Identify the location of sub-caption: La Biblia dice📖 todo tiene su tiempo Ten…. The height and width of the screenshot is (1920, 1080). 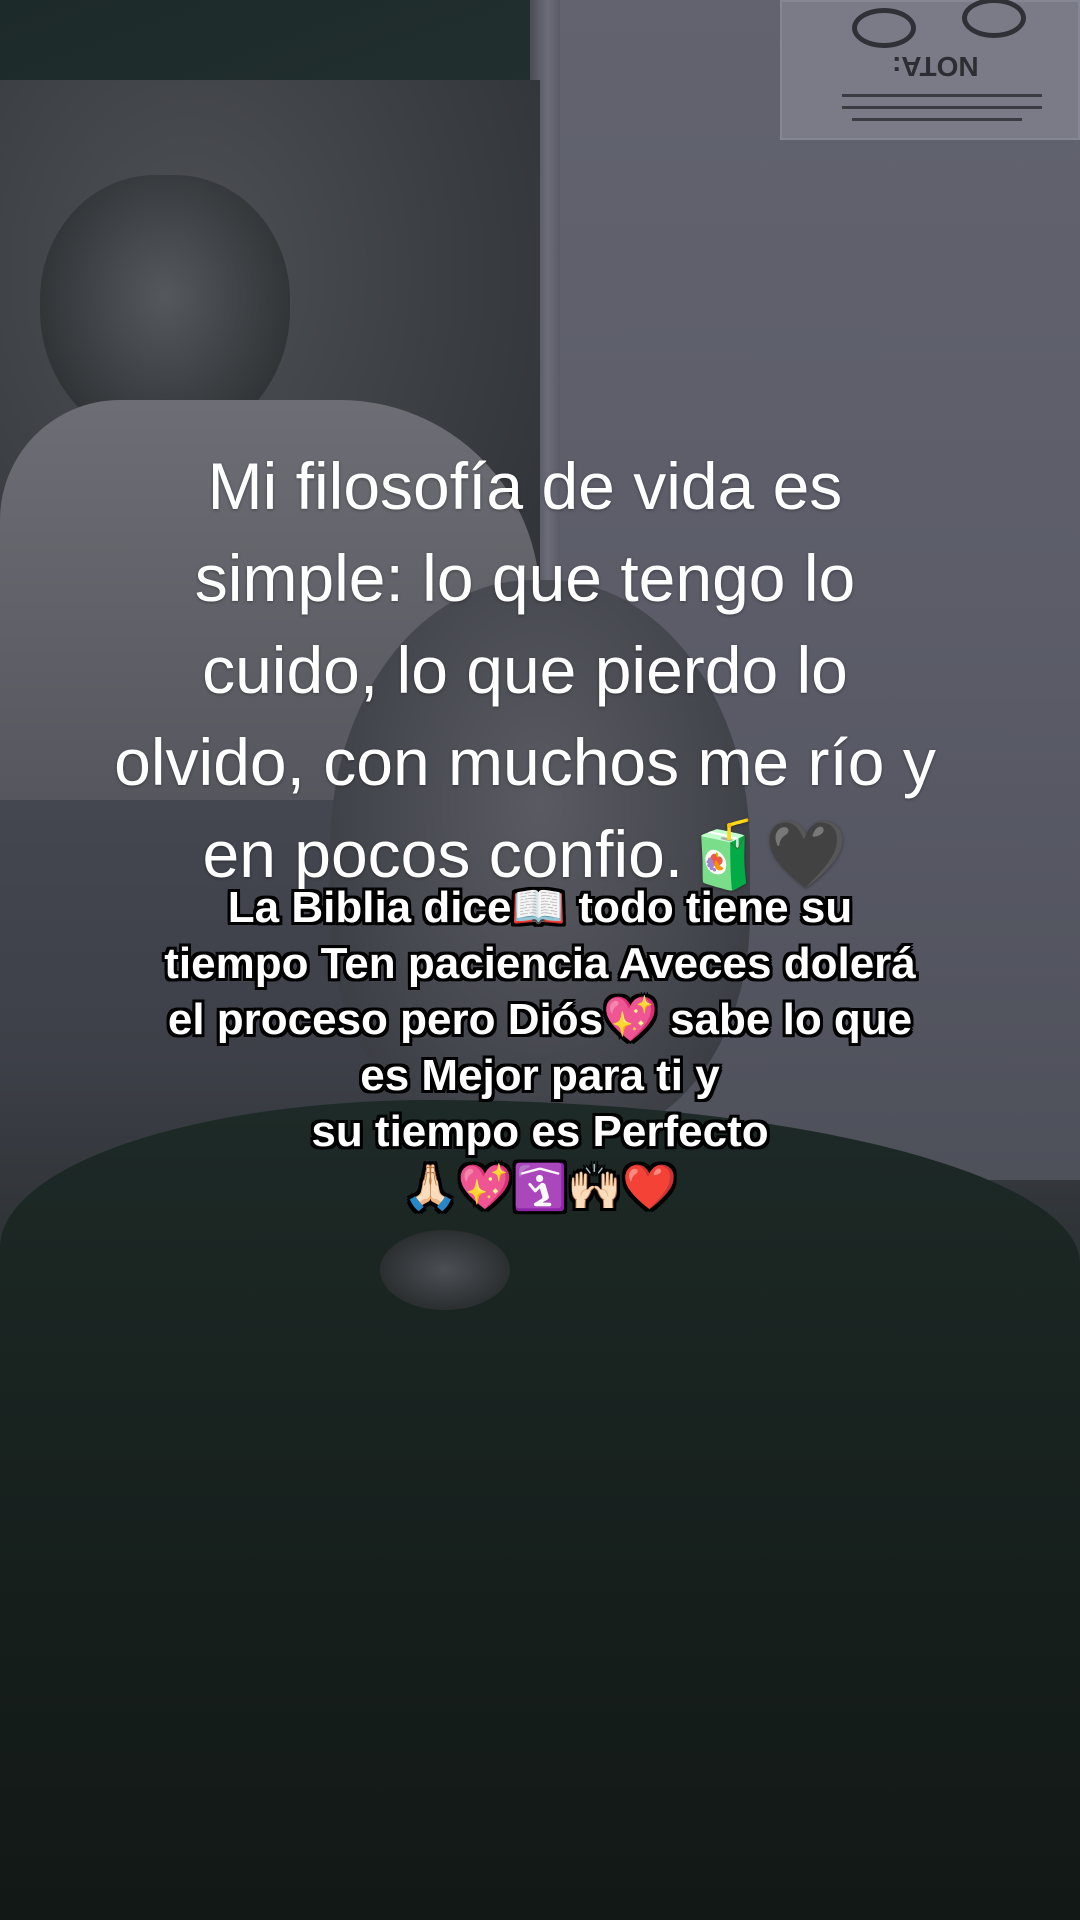
(540, 1047).